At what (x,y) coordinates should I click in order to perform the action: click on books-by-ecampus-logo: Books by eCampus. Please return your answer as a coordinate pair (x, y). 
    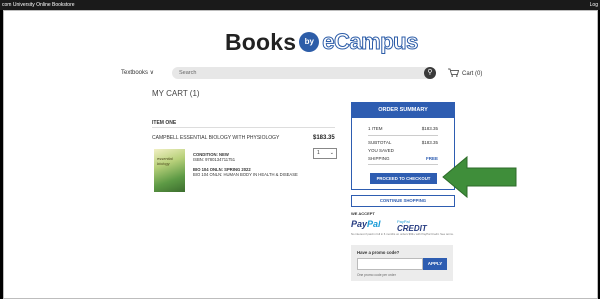
    Looking at the image, I should click on (322, 42).